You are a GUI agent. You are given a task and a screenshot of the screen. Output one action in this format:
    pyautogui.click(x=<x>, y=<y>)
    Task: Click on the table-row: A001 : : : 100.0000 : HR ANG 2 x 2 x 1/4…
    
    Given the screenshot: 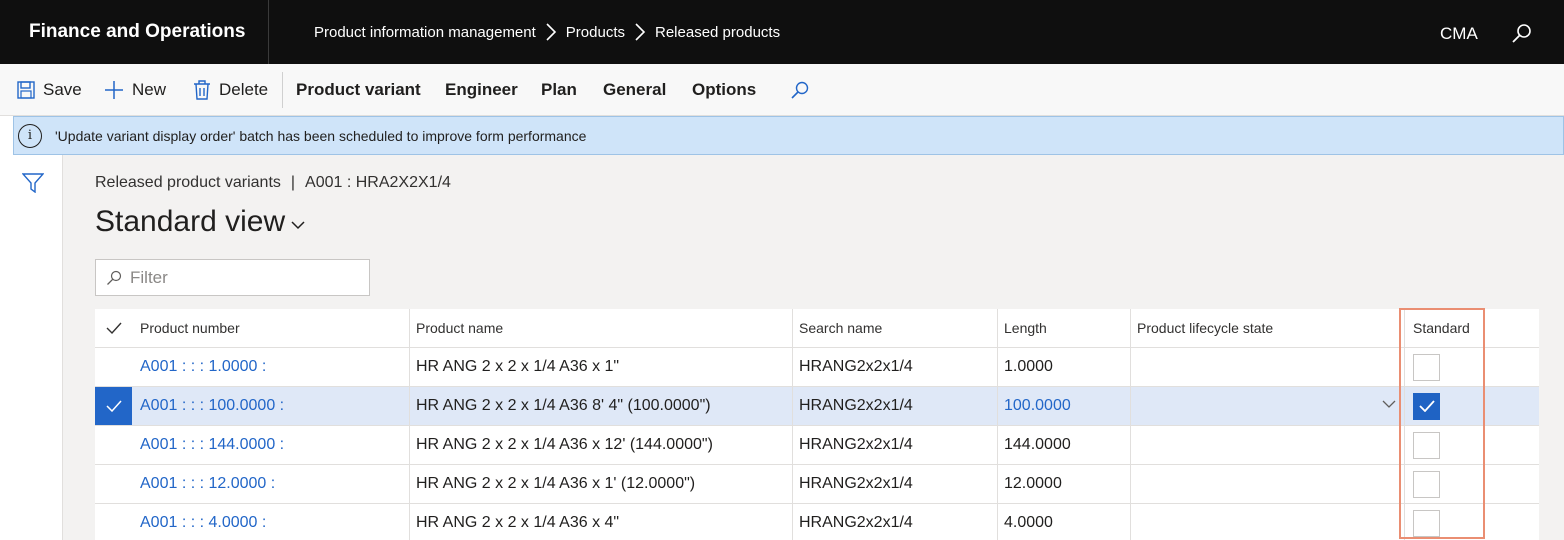 What is the action you would take?
    pyautogui.click(x=817, y=406)
    